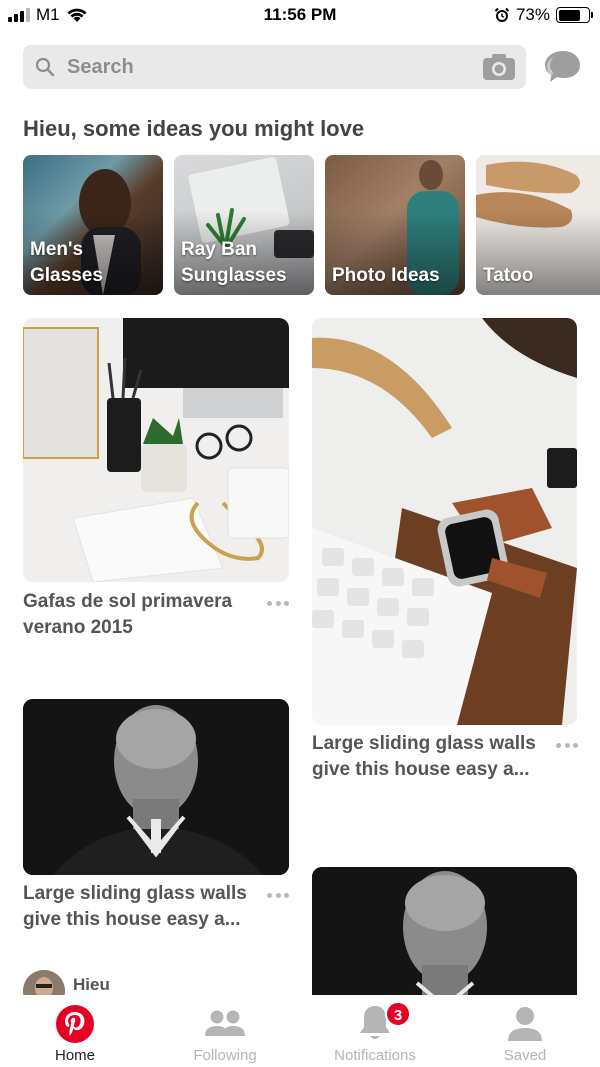 Image resolution: width=600 pixels, height=1067 pixels. I want to click on pin-image-portrait, so click(156, 787).